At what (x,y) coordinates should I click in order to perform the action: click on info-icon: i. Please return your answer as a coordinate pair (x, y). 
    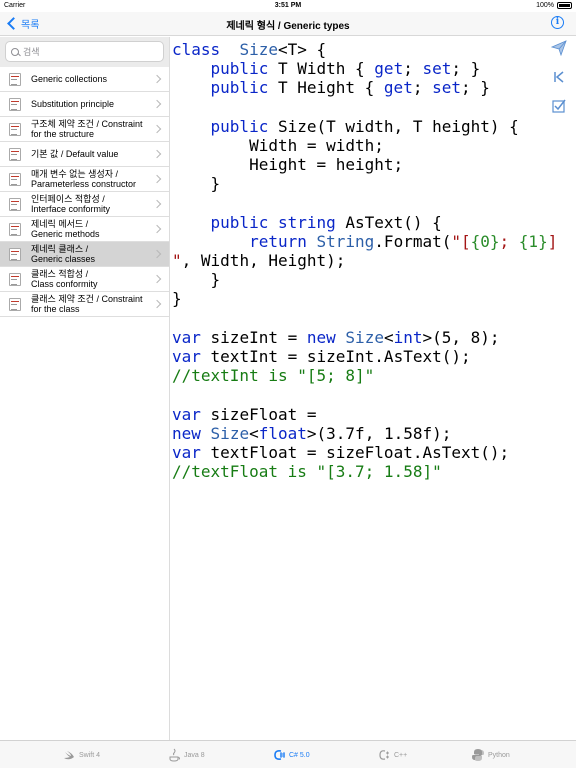
    Looking at the image, I should click on (557, 22).